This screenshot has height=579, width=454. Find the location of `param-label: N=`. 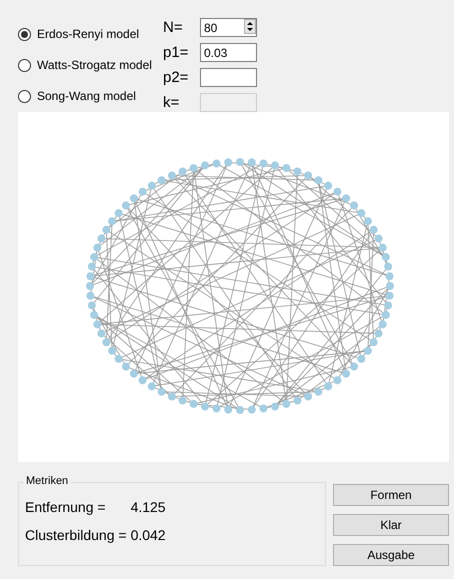

param-label: N= is located at coordinates (173, 27).